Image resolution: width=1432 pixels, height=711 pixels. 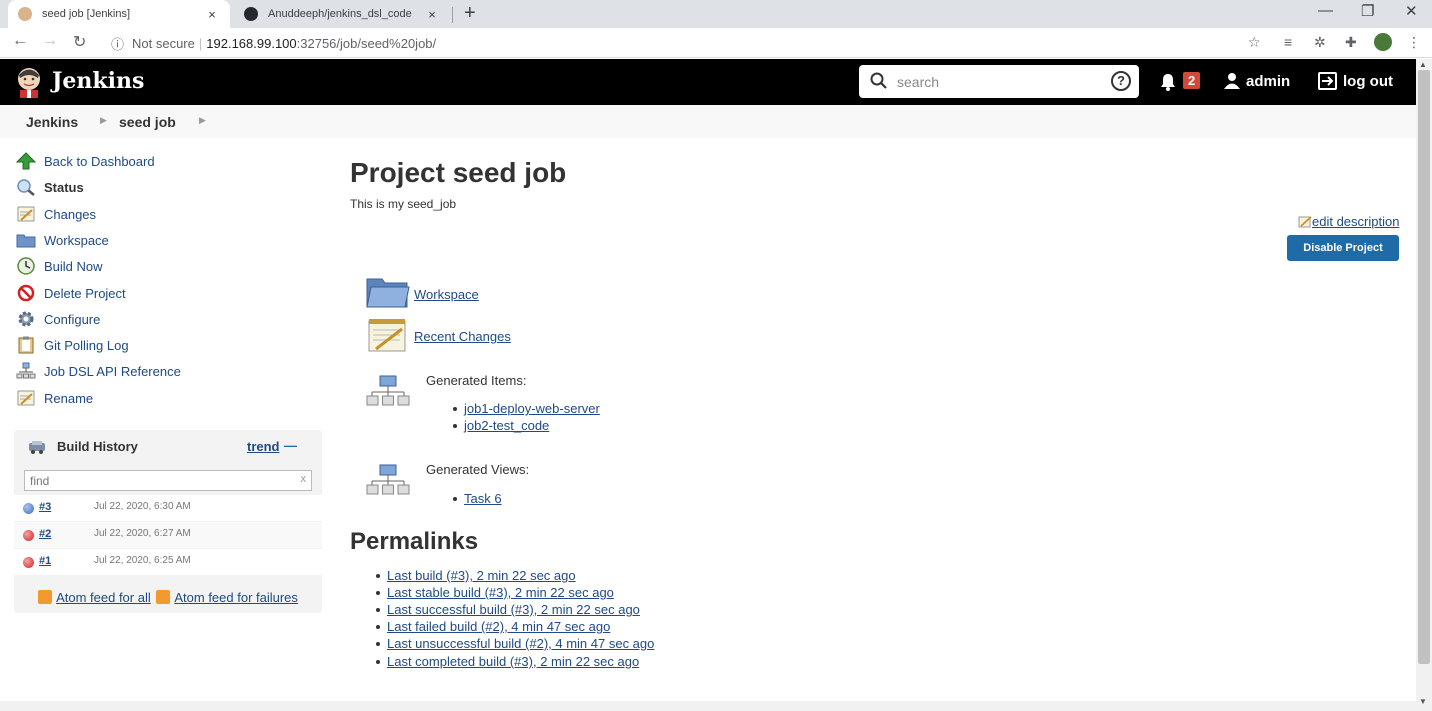 I want to click on permalink: Last failed build (#2), 4 min 47 sec ago, so click(x=498, y=626).